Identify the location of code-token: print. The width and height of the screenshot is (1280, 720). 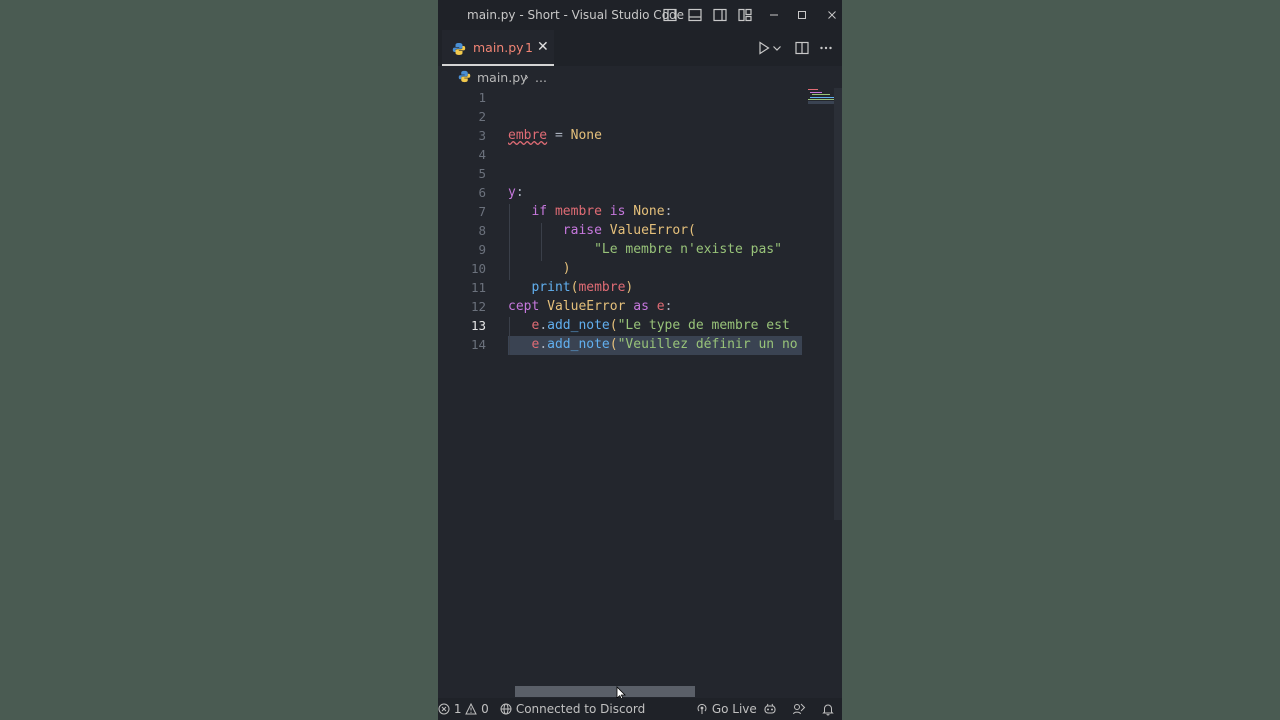
(551, 287).